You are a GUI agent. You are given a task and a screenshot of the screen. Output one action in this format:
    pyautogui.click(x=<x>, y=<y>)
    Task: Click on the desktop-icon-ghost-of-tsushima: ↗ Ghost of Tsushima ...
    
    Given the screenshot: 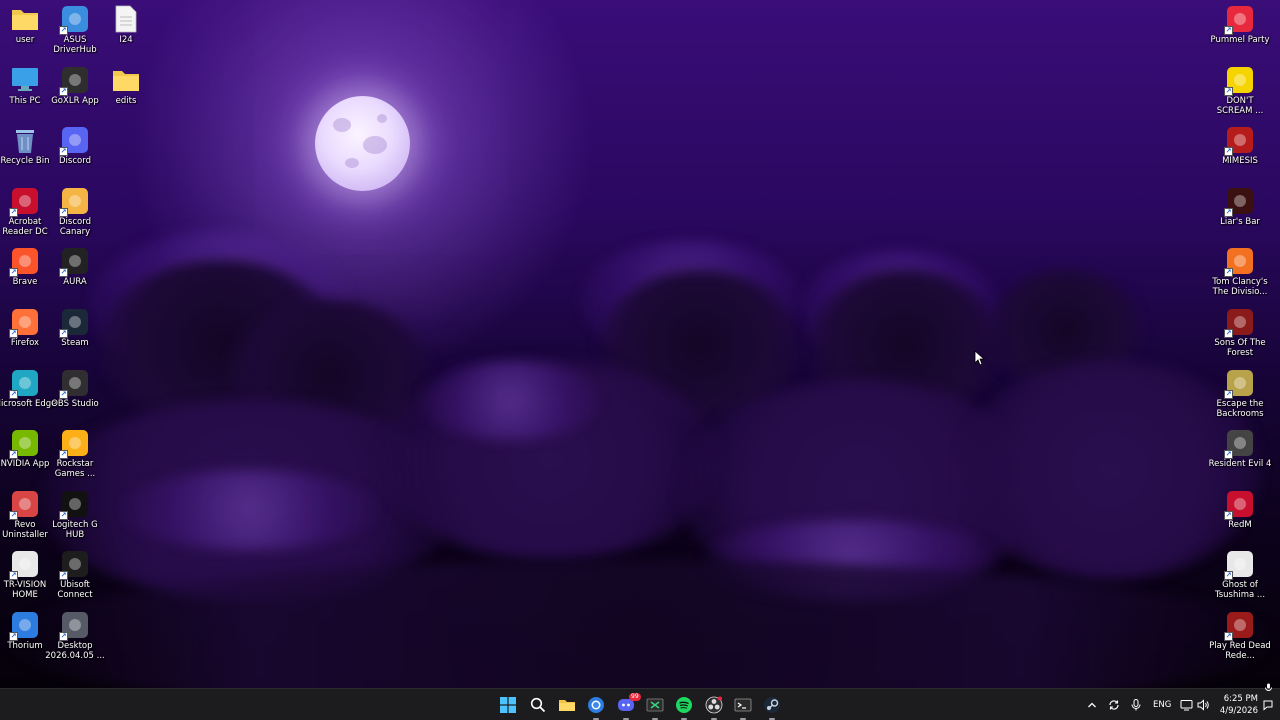 What is the action you would take?
    pyautogui.click(x=1240, y=575)
    